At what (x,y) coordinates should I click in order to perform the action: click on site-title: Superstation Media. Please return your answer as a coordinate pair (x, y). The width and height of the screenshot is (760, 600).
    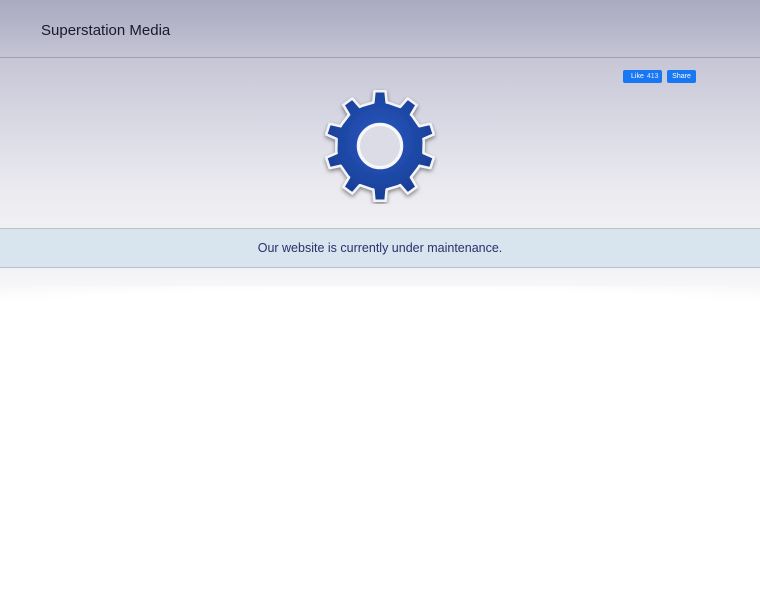
    Looking at the image, I should click on (106, 30).